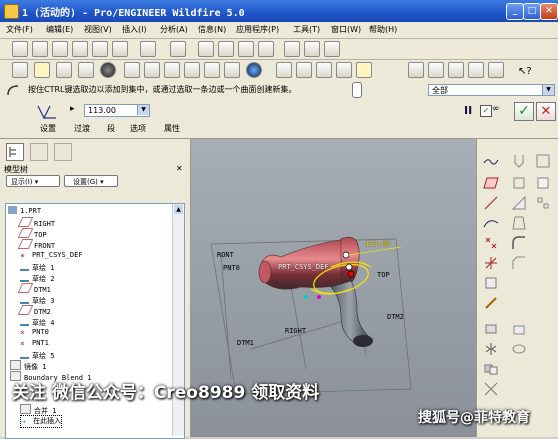 This screenshot has height=439, width=558. What do you see at coordinates (324, 70) in the screenshot?
I see `no-hidden-icon` at bounding box center [324, 70].